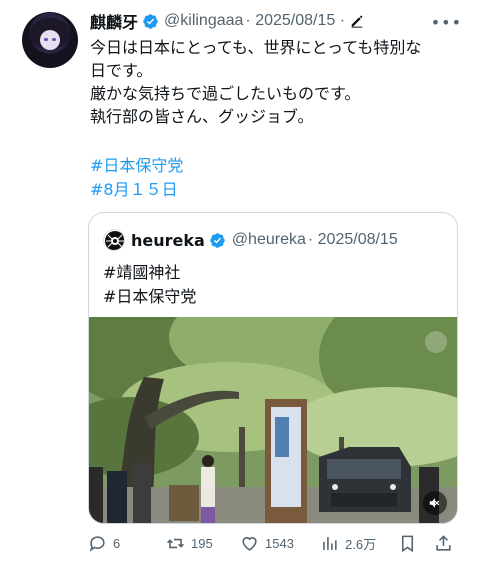  I want to click on post-header: 麒麟牙 @kilingaaa · 2025/08/15 ·, so click(227, 21).